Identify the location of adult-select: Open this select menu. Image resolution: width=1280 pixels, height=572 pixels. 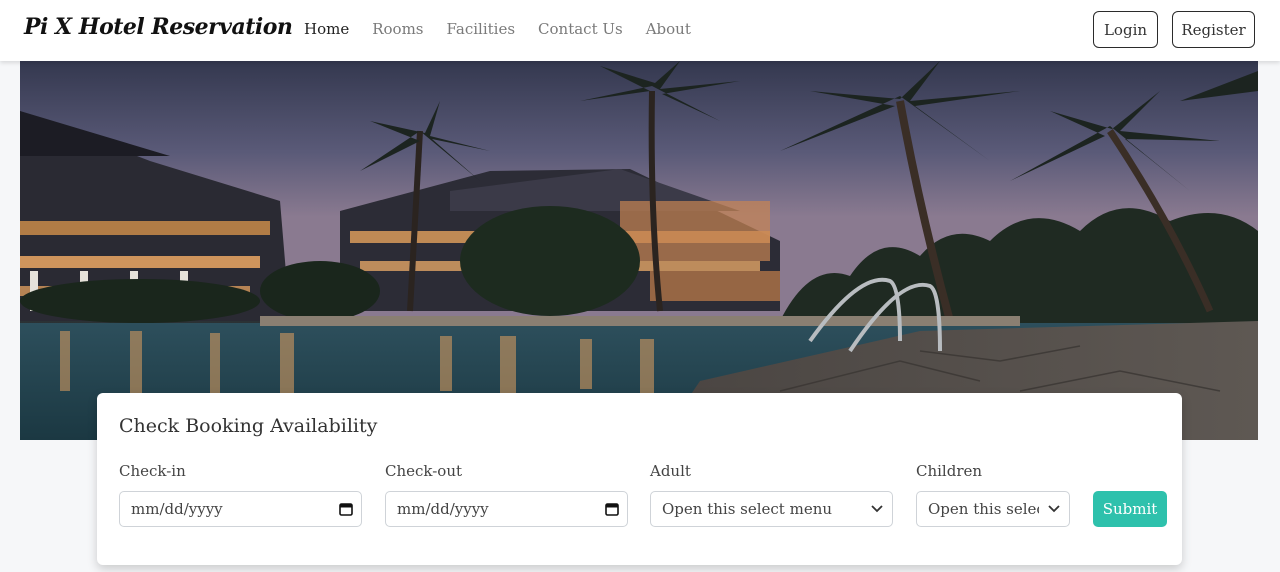
(771, 509).